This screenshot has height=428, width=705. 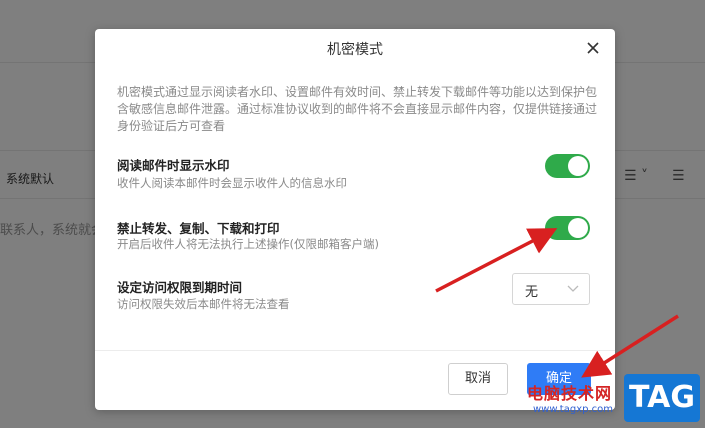 I want to click on expiry-select: 无, so click(x=551, y=289).